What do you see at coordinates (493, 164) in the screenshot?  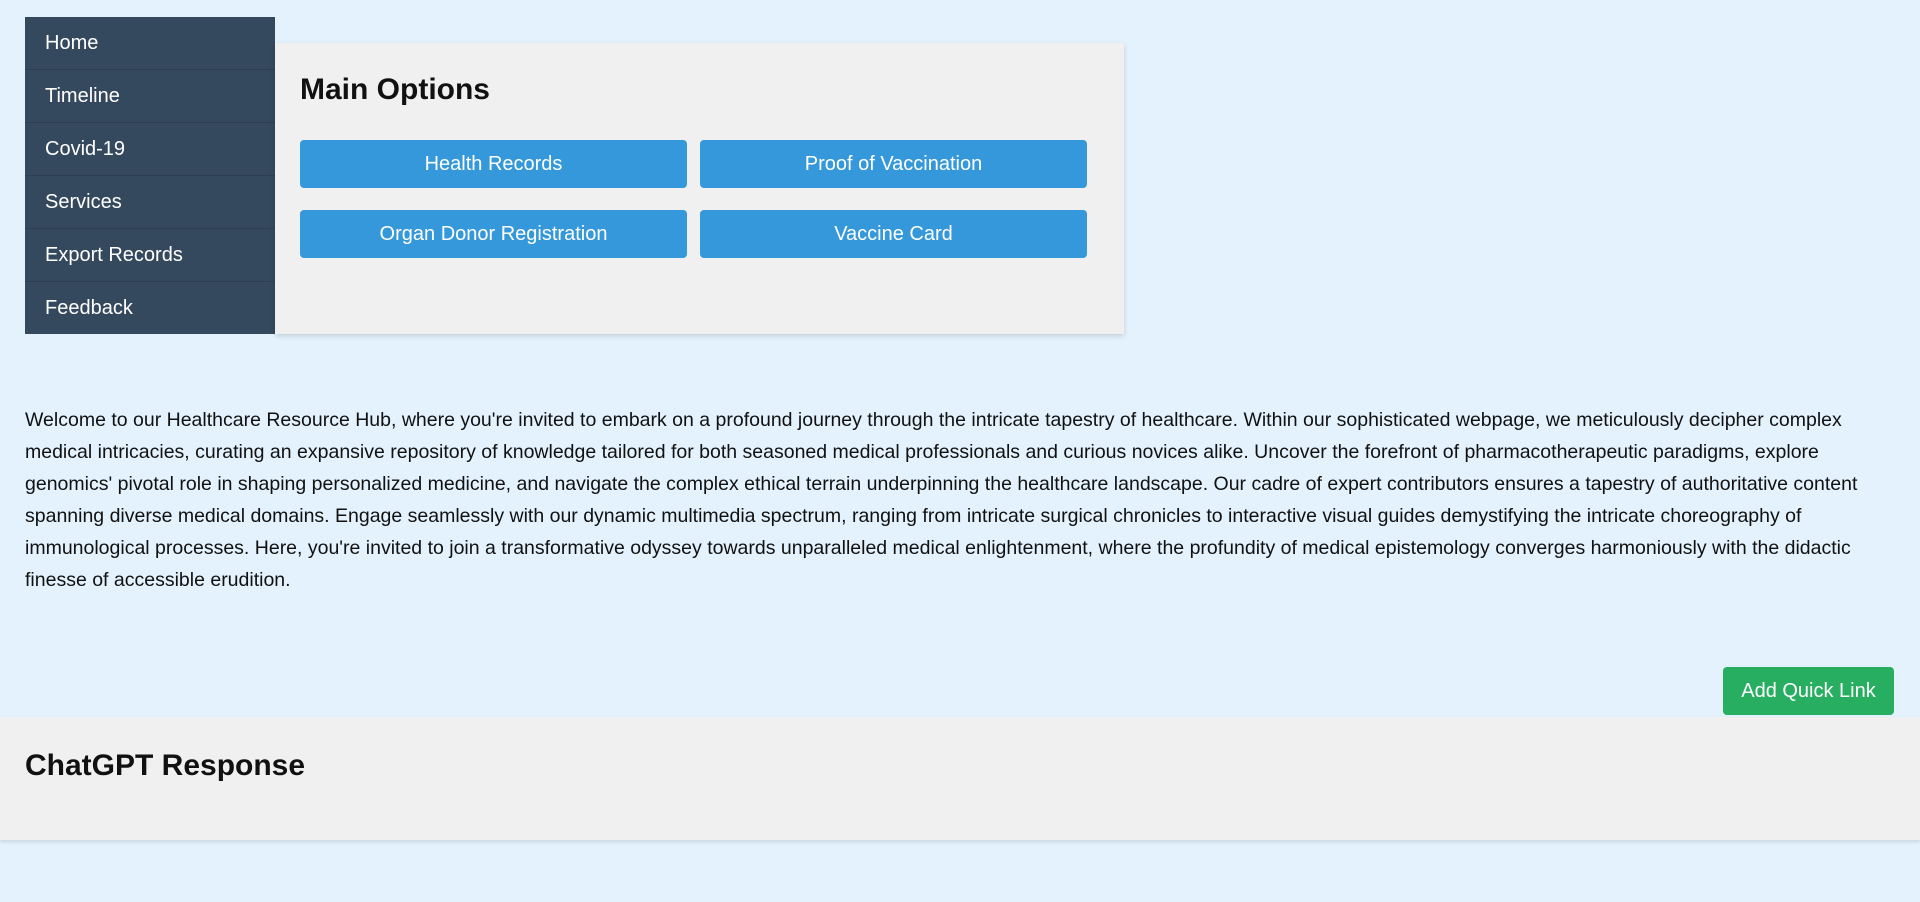 I see `health-records-button: Health Records` at bounding box center [493, 164].